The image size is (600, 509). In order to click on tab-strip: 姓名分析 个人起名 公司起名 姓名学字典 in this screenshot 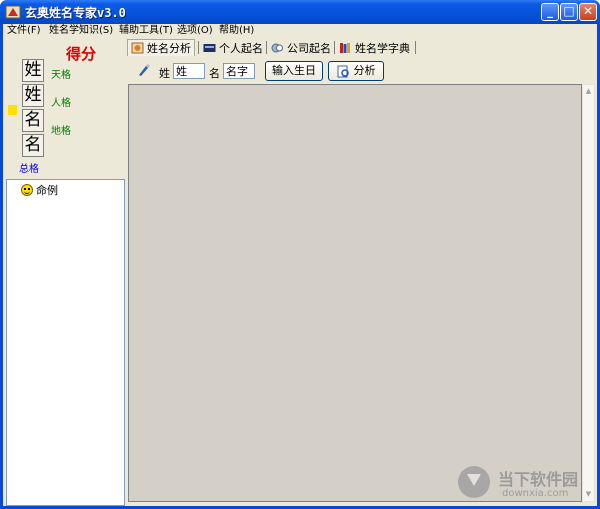, I will do `click(362, 47)`.